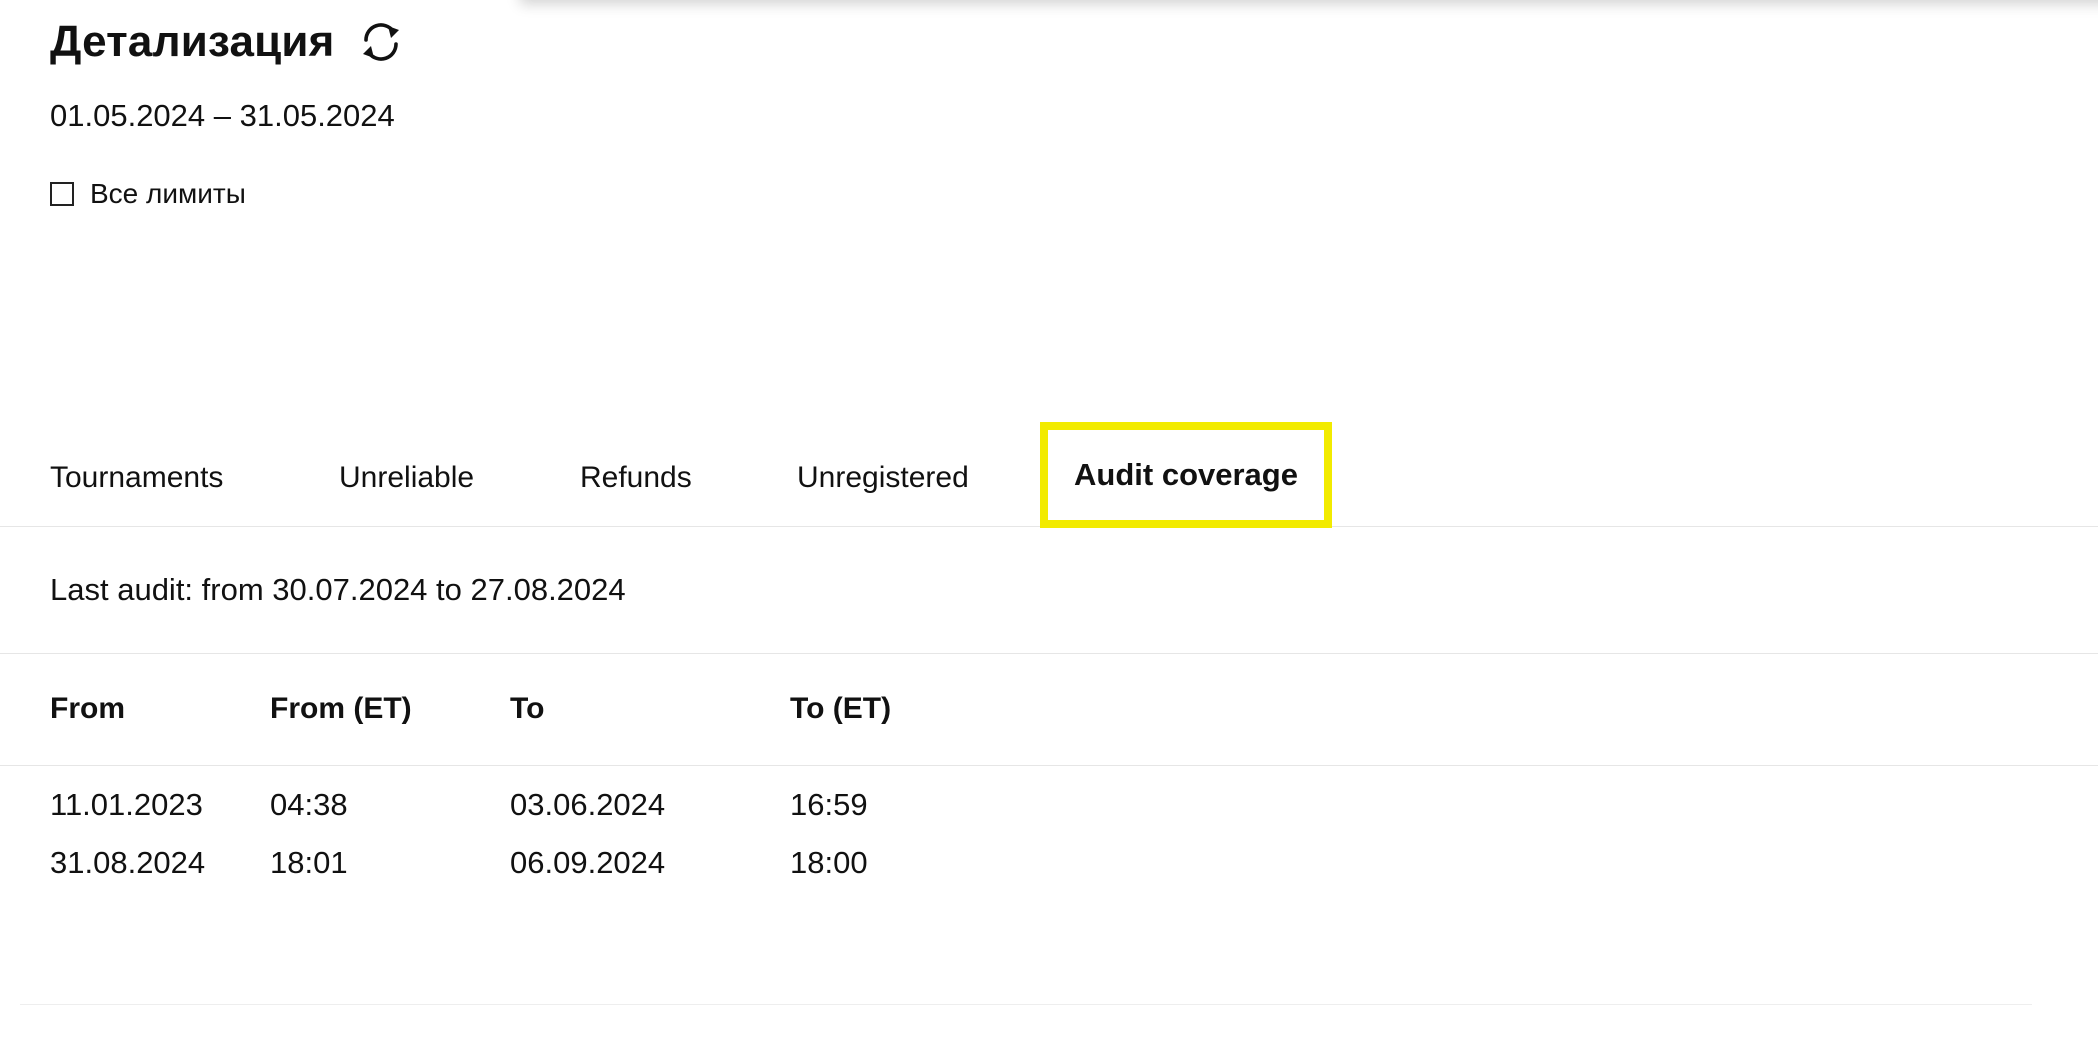  Describe the element at coordinates (1049, 765) in the screenshot. I see `table-header-divider` at that location.